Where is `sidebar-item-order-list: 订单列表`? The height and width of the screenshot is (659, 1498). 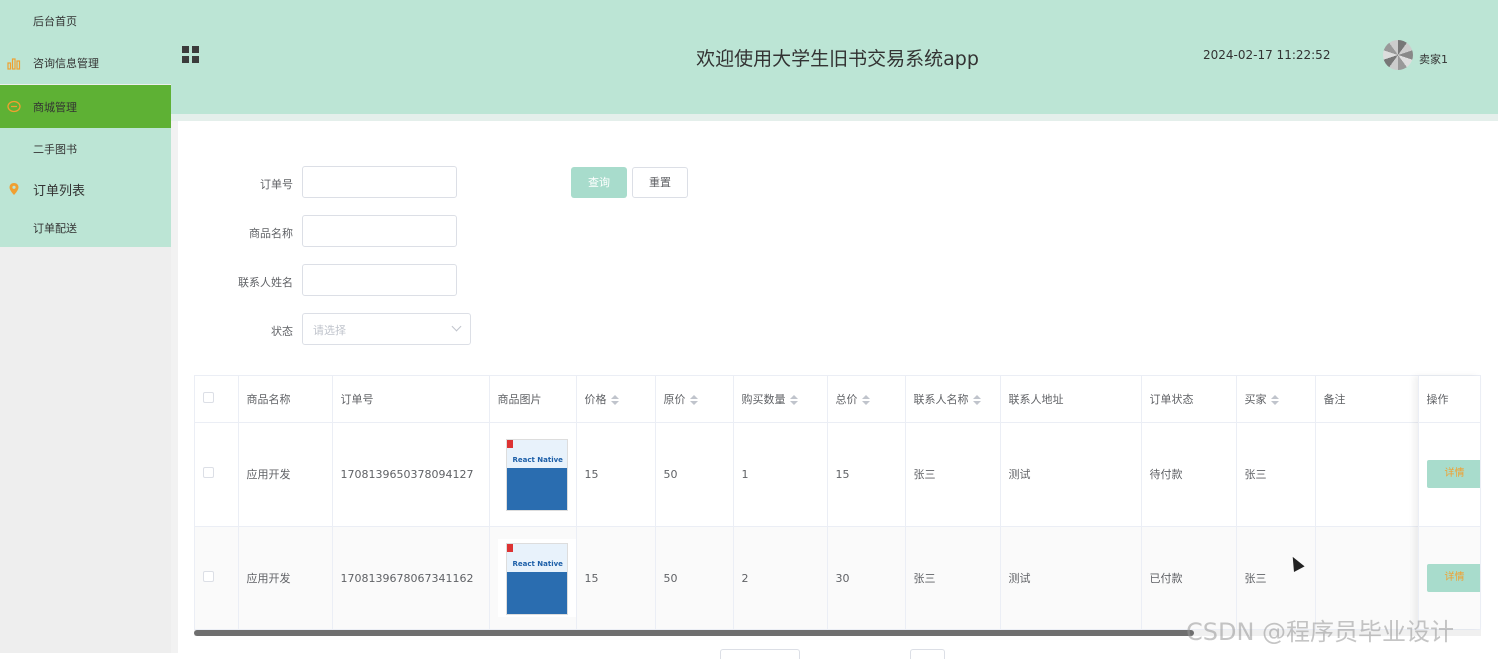 sidebar-item-order-list: 订单列表 is located at coordinates (85, 189).